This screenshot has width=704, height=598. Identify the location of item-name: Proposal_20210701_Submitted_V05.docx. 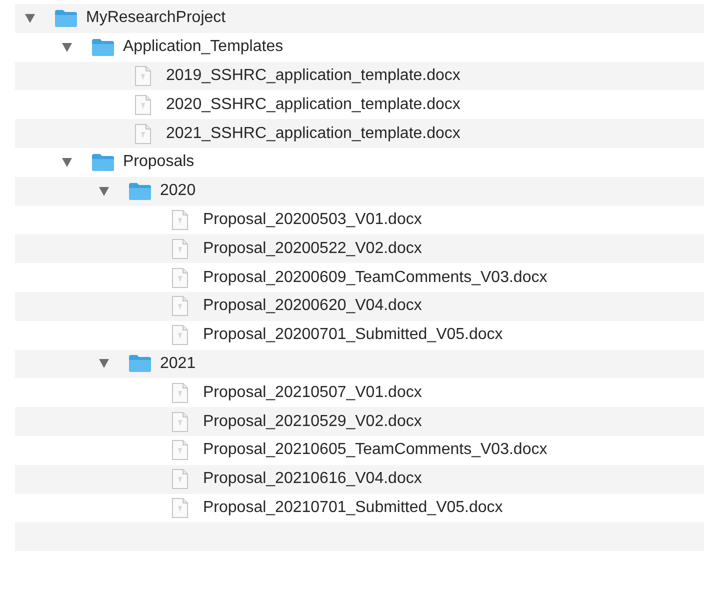
(353, 507).